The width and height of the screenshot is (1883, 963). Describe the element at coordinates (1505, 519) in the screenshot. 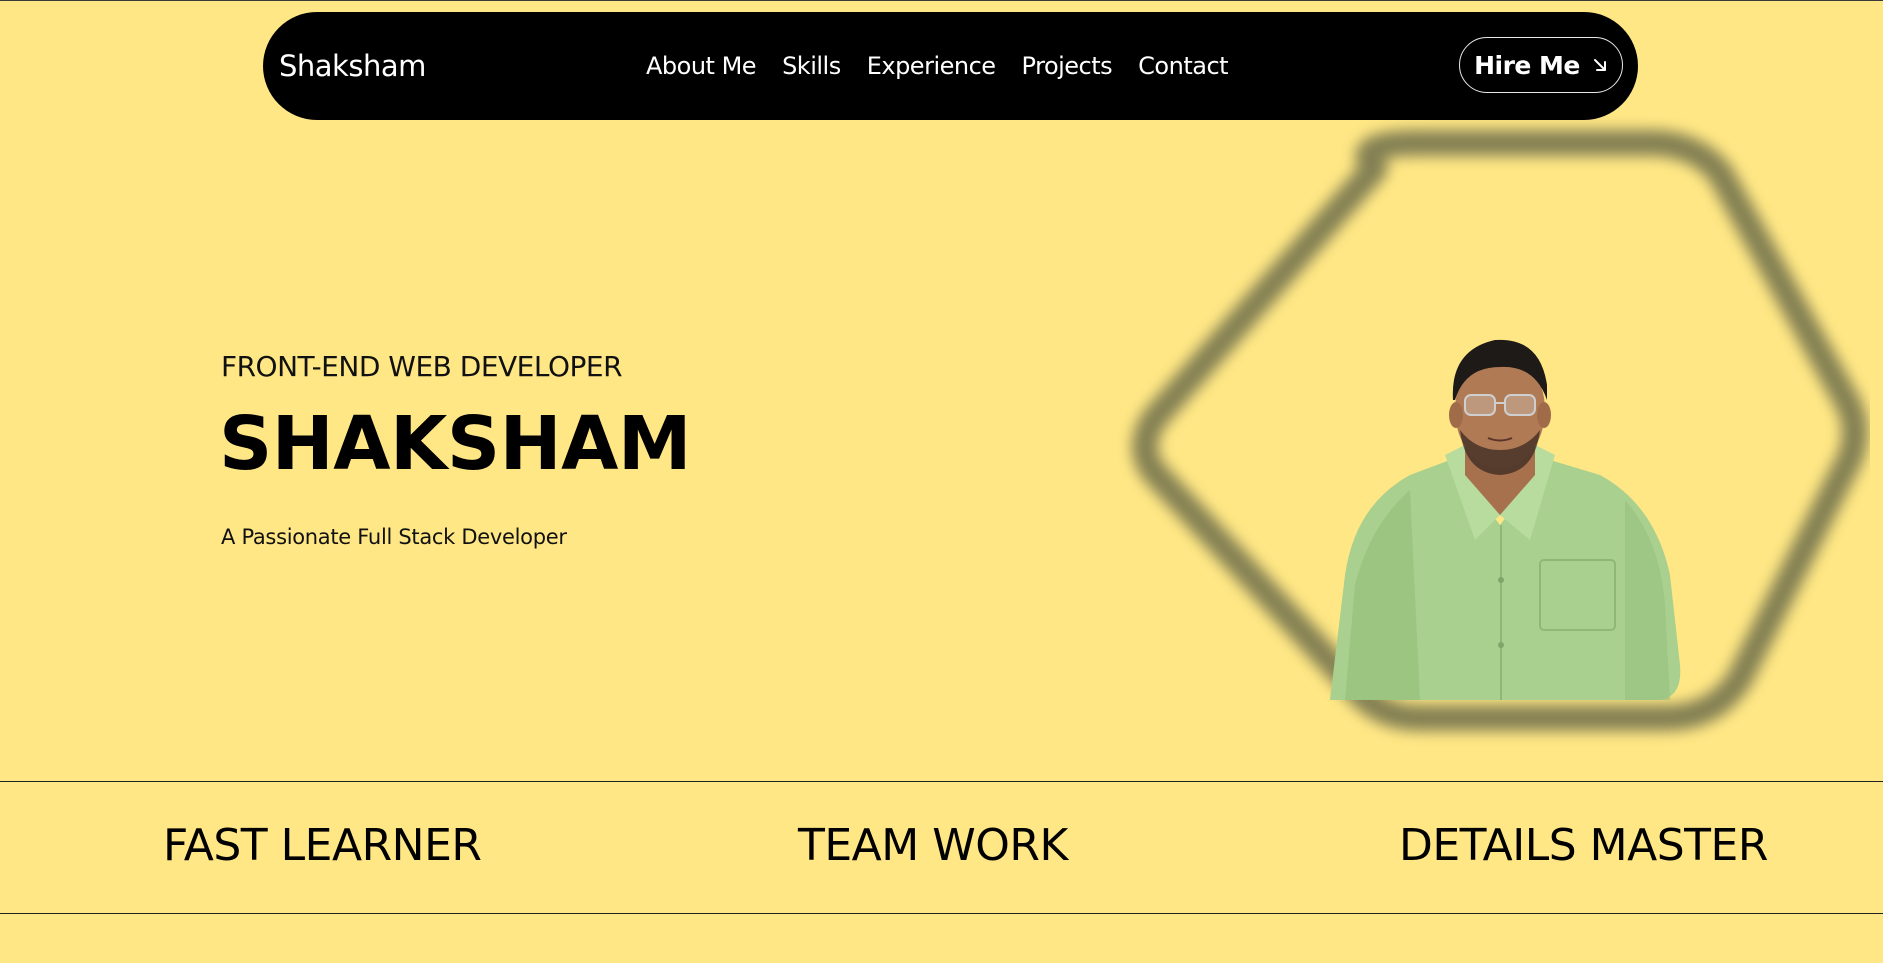

I see `profile-portrait` at that location.